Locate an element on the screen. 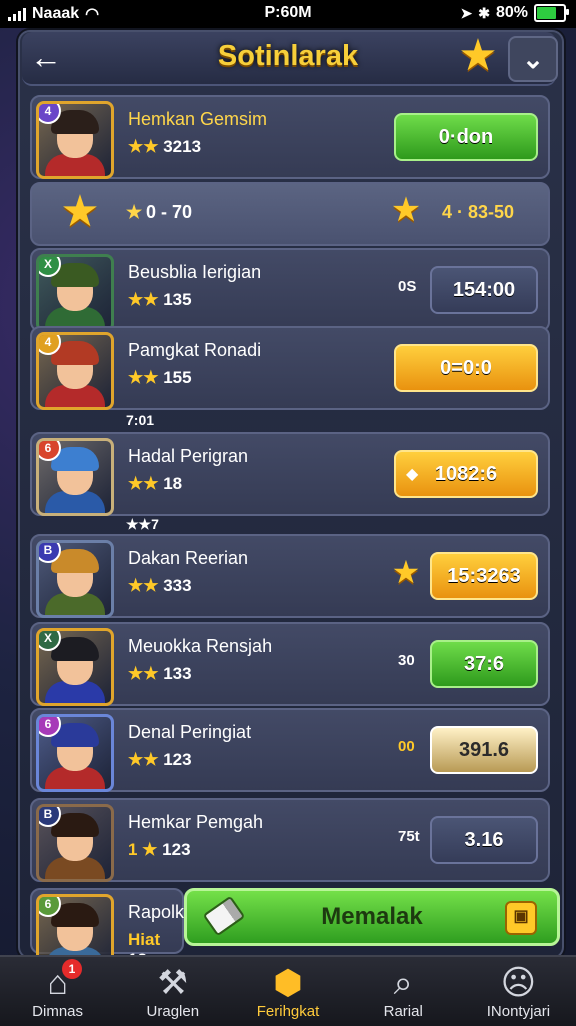 This screenshot has width=576, height=1026. player-score: 3213 is located at coordinates (182, 146).